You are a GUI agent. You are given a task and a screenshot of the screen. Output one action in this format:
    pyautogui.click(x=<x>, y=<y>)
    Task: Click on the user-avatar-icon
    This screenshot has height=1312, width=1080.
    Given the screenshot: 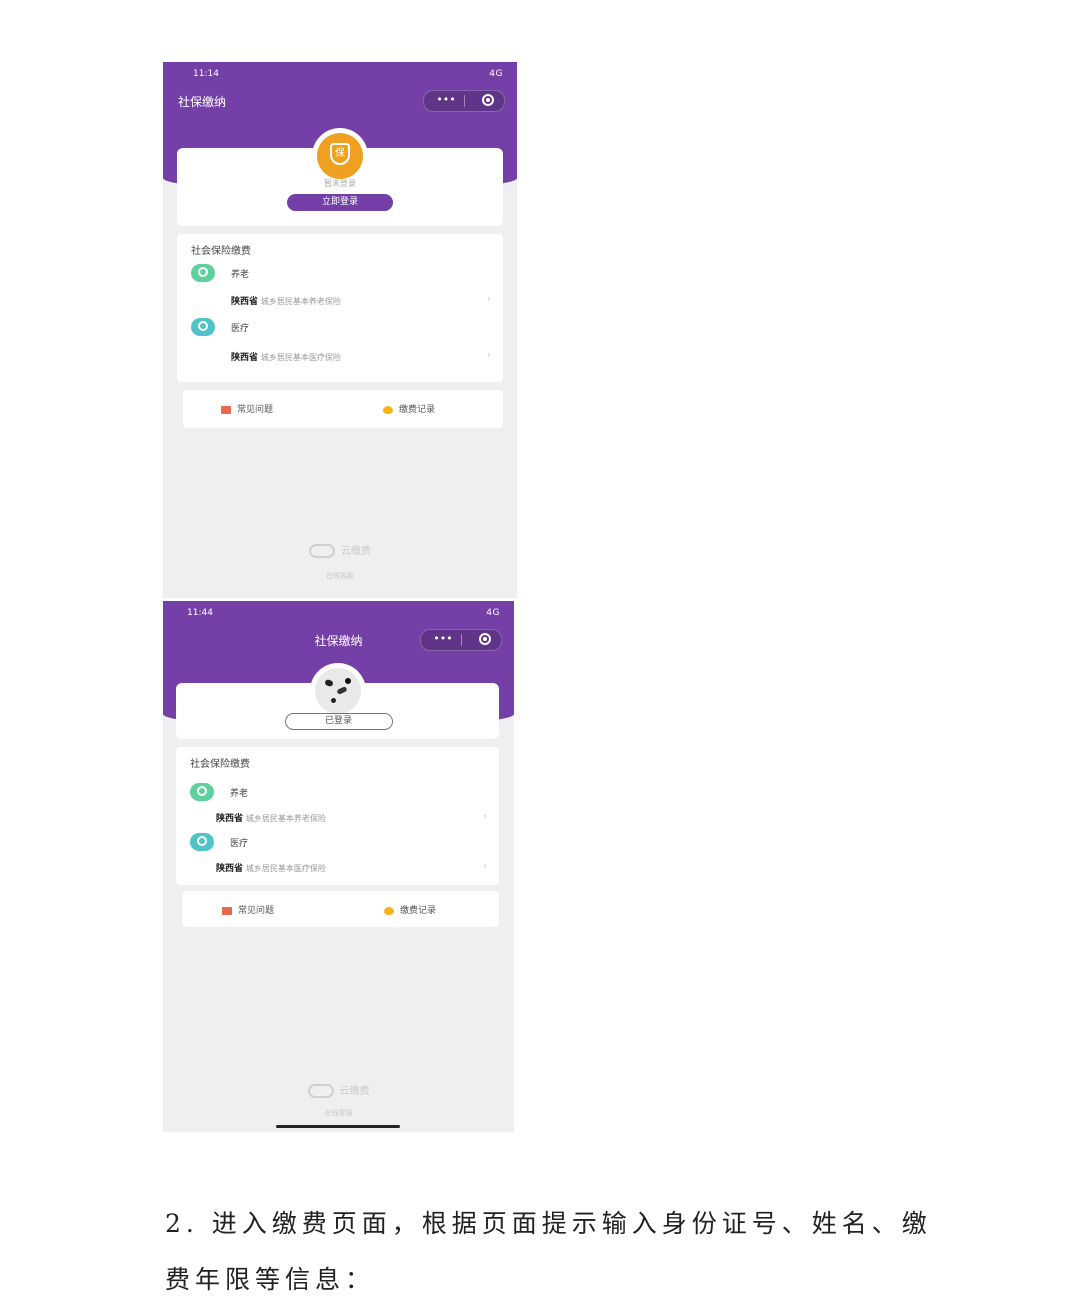 What is the action you would take?
    pyautogui.click(x=337, y=691)
    